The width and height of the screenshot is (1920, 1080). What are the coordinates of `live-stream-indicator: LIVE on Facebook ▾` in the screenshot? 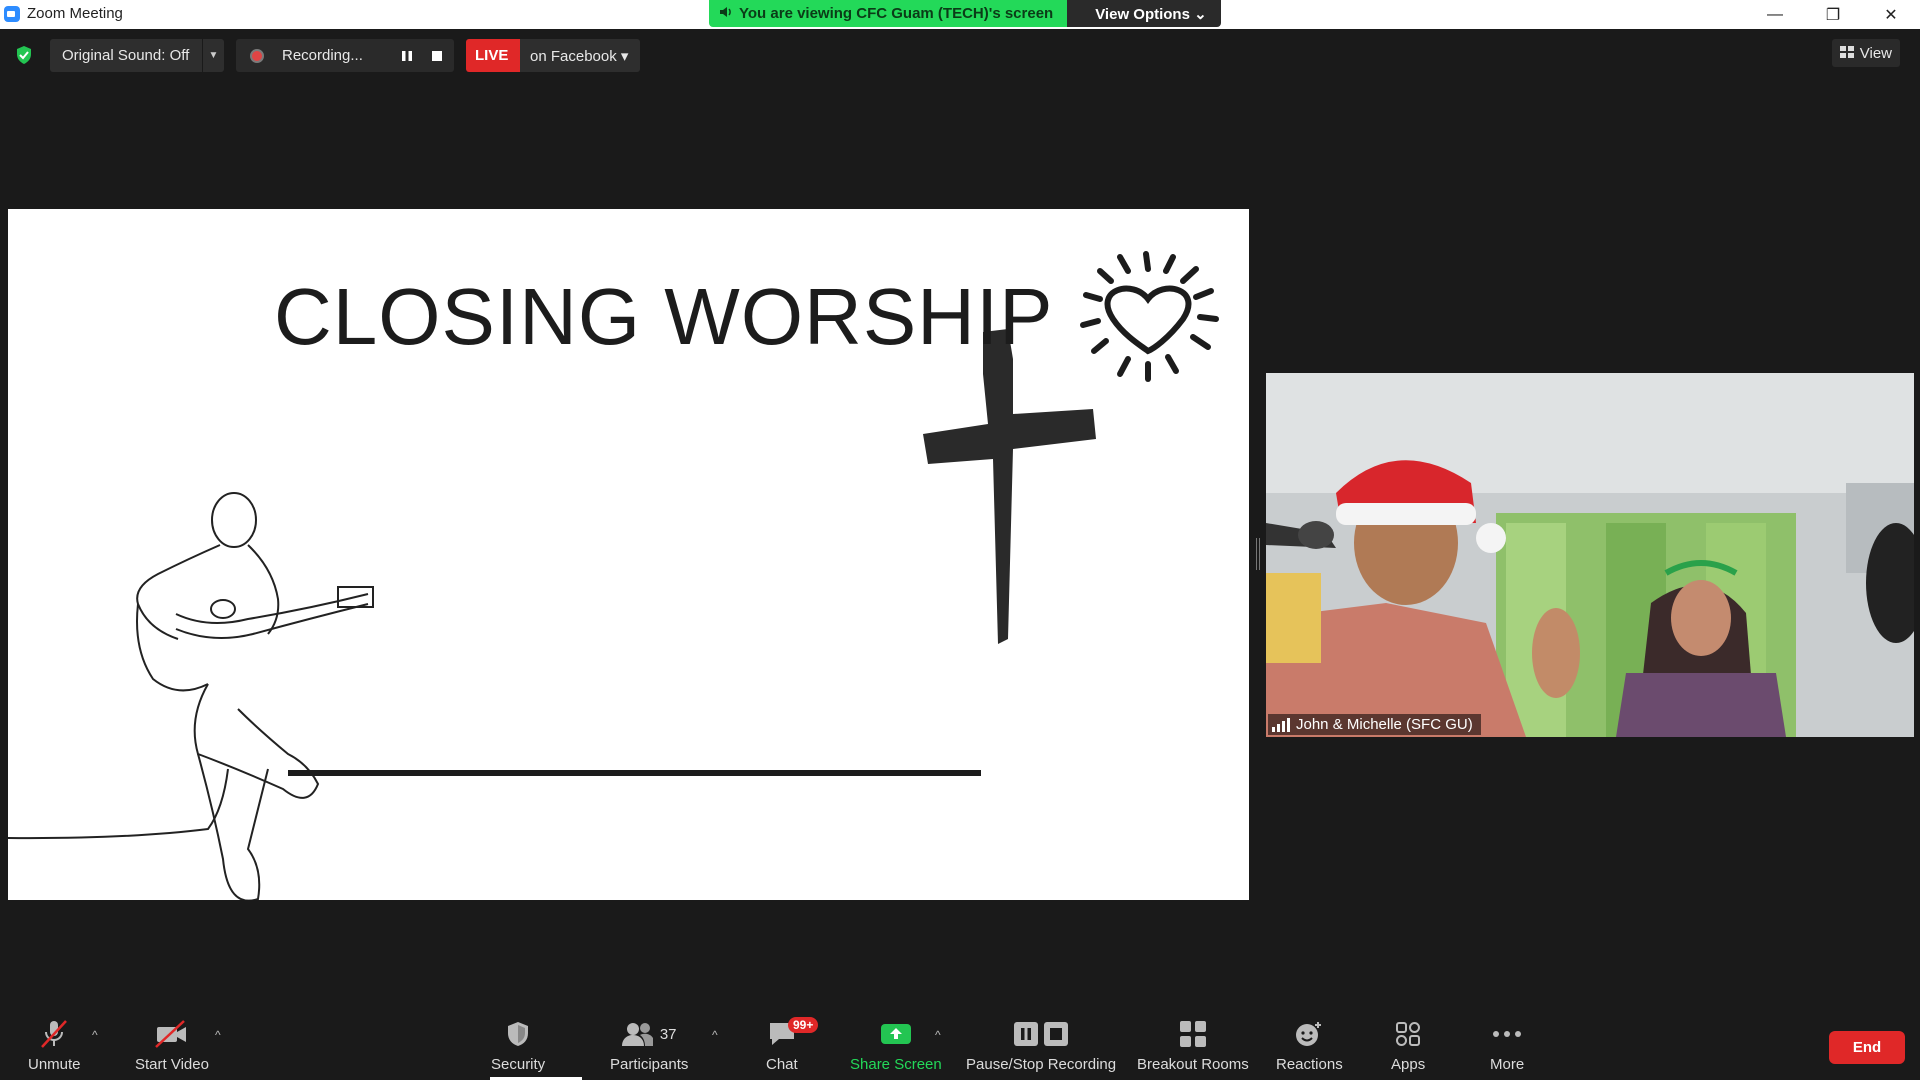 It's located at (553, 55).